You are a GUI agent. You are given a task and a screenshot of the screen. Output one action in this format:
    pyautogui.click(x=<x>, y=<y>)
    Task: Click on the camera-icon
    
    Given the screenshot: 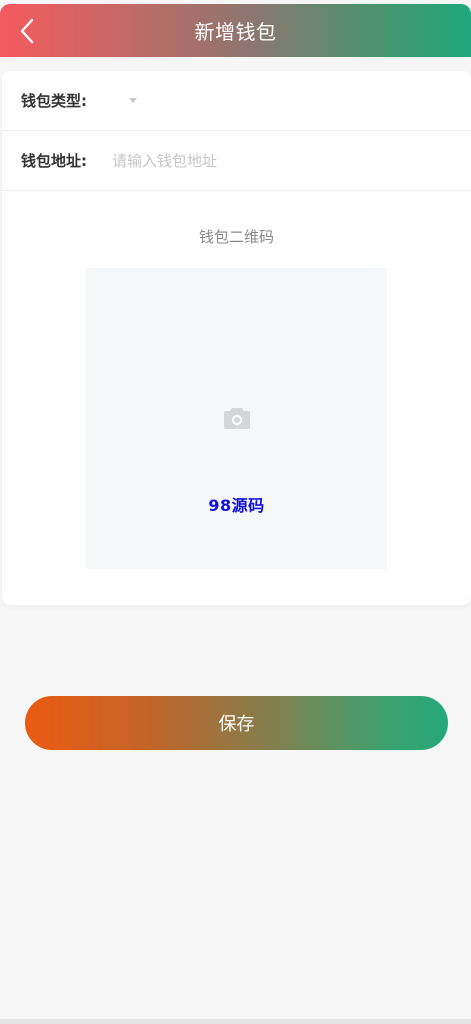 What is the action you would take?
    pyautogui.click(x=237, y=418)
    